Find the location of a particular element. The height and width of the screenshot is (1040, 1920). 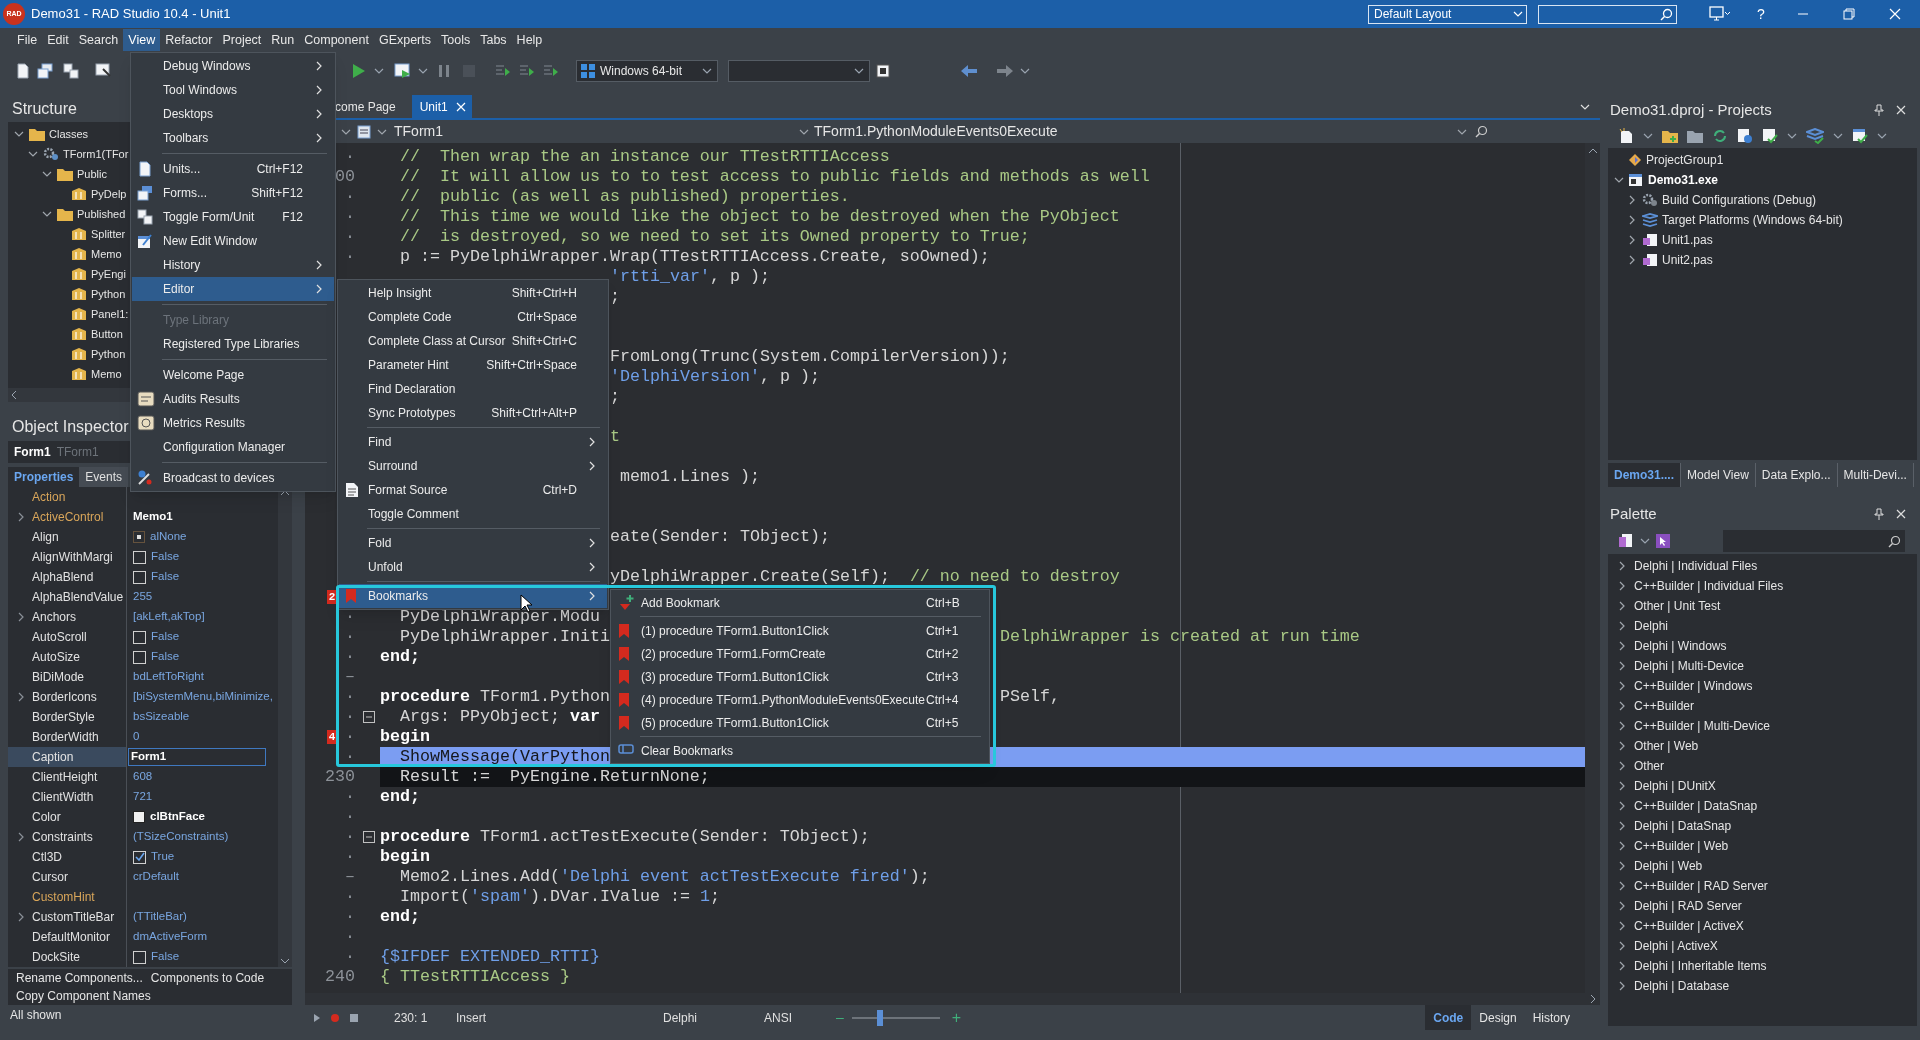

code-line: PyDelphiWrapper.Modu is located at coordinates (499, 616).